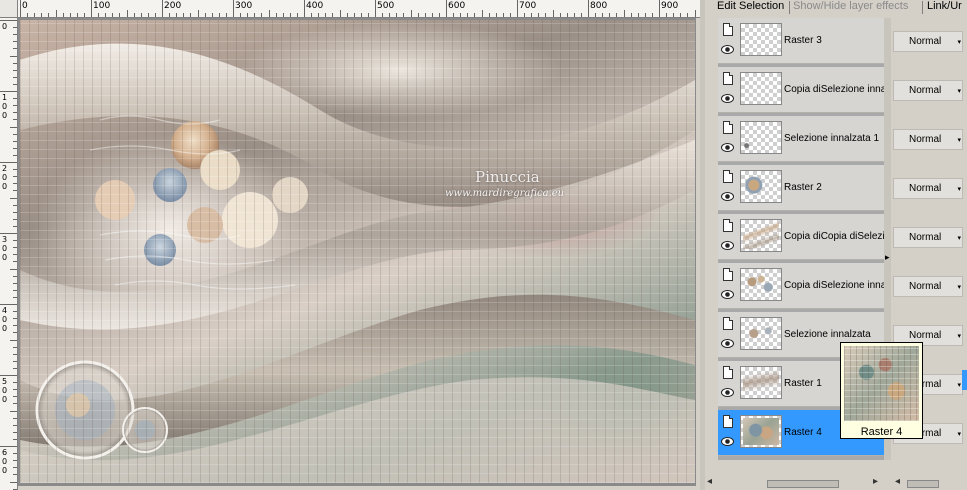 The height and width of the screenshot is (490, 967). Describe the element at coordinates (801, 237) in the screenshot. I see `layer-row: Copia diCopia diSelezion` at that location.